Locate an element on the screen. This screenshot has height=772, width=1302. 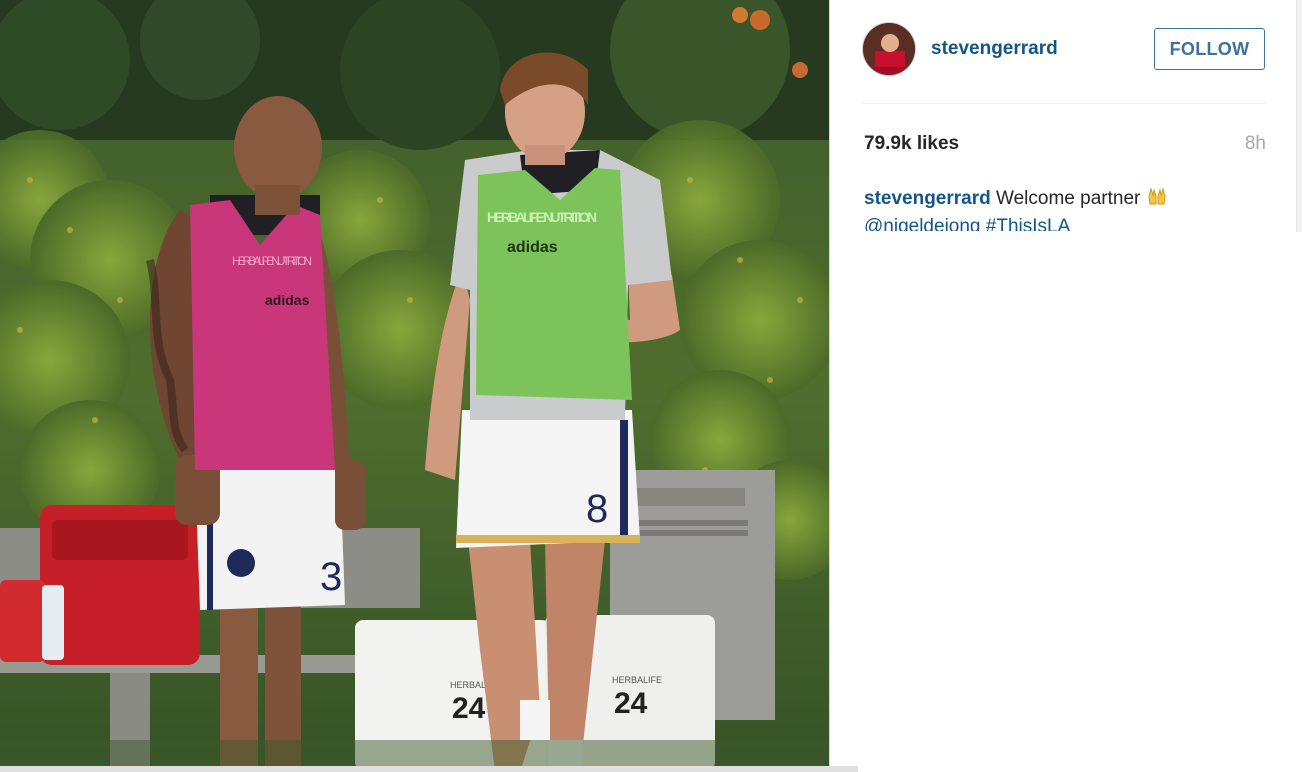
likes-count: 79.9k likes is located at coordinates (911, 144).